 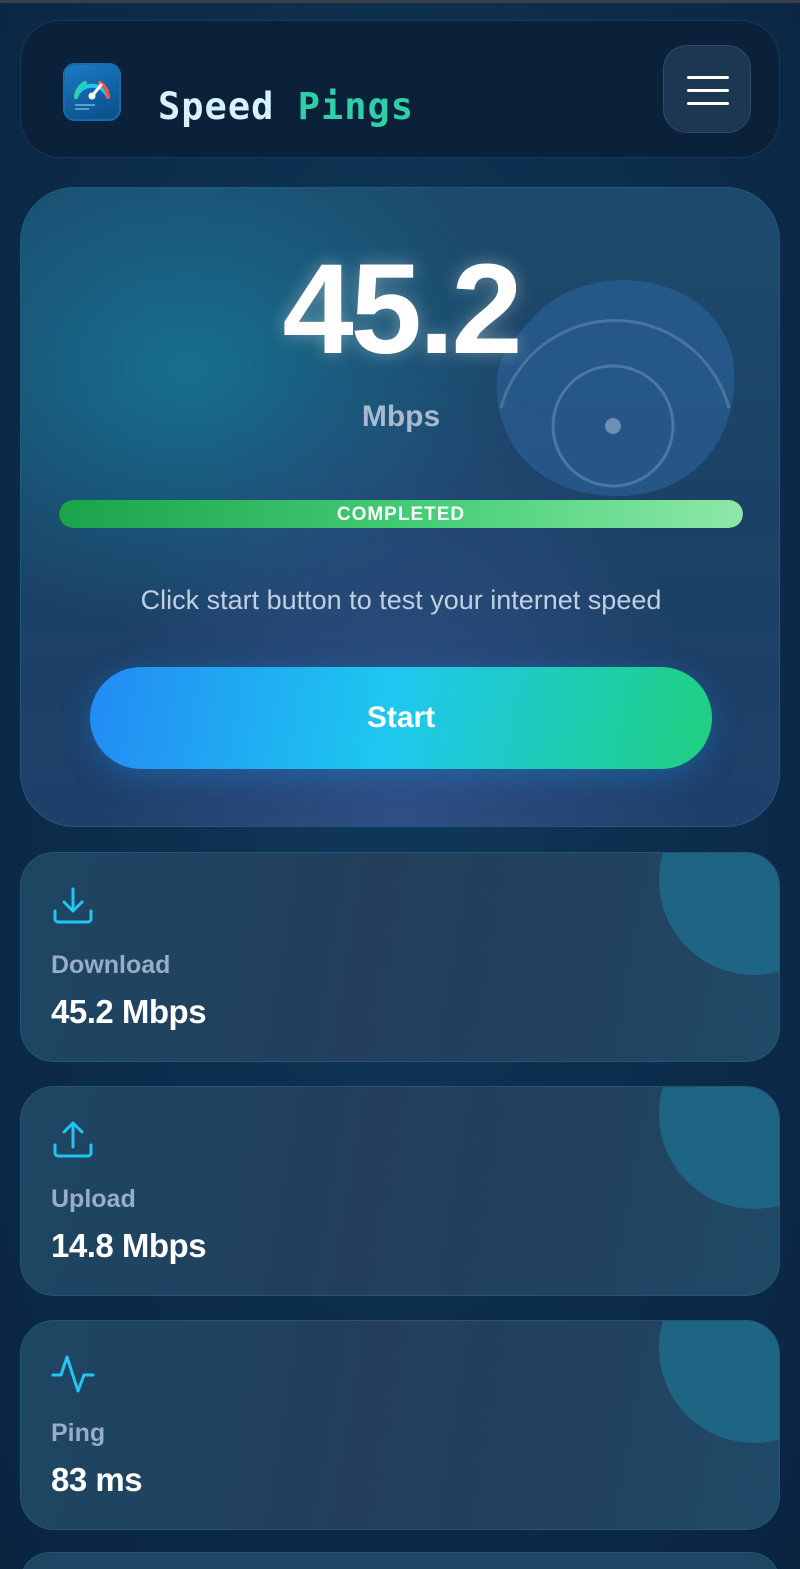 What do you see at coordinates (78, 1433) in the screenshot?
I see `stat-label: Ping` at bounding box center [78, 1433].